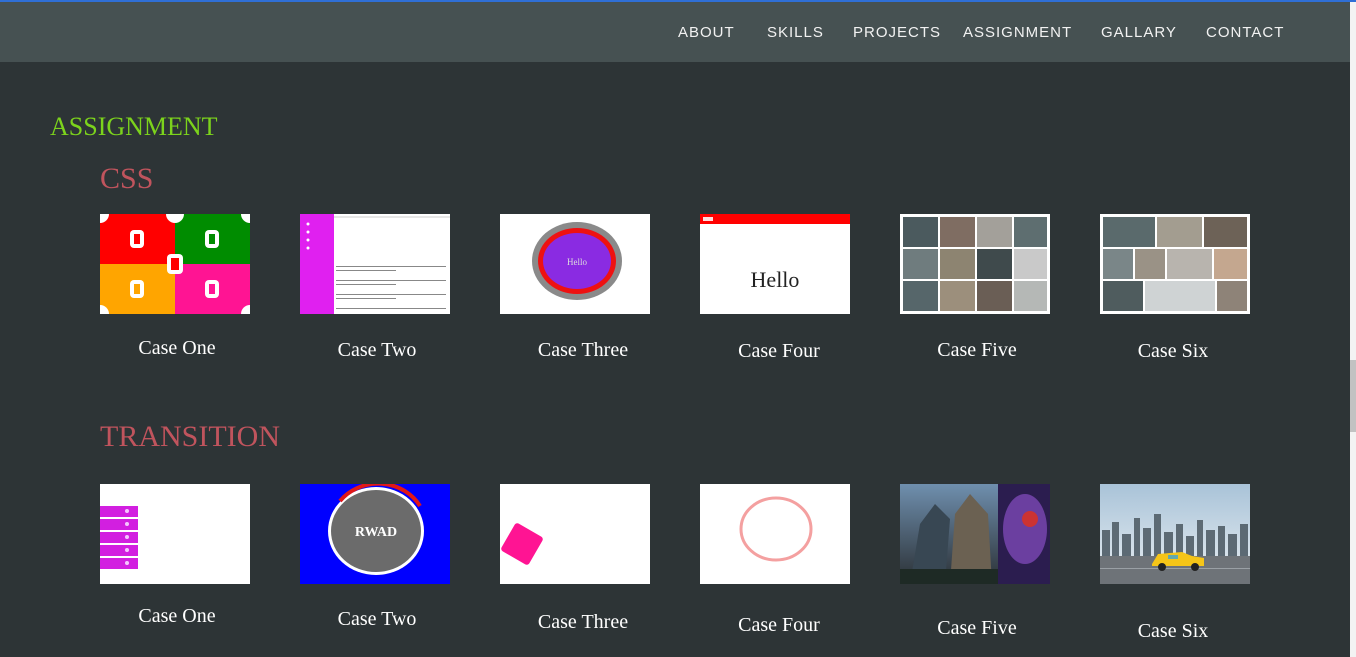 The height and width of the screenshot is (657, 1356). I want to click on css-case-four-thumbnail: Hello, so click(775, 264).